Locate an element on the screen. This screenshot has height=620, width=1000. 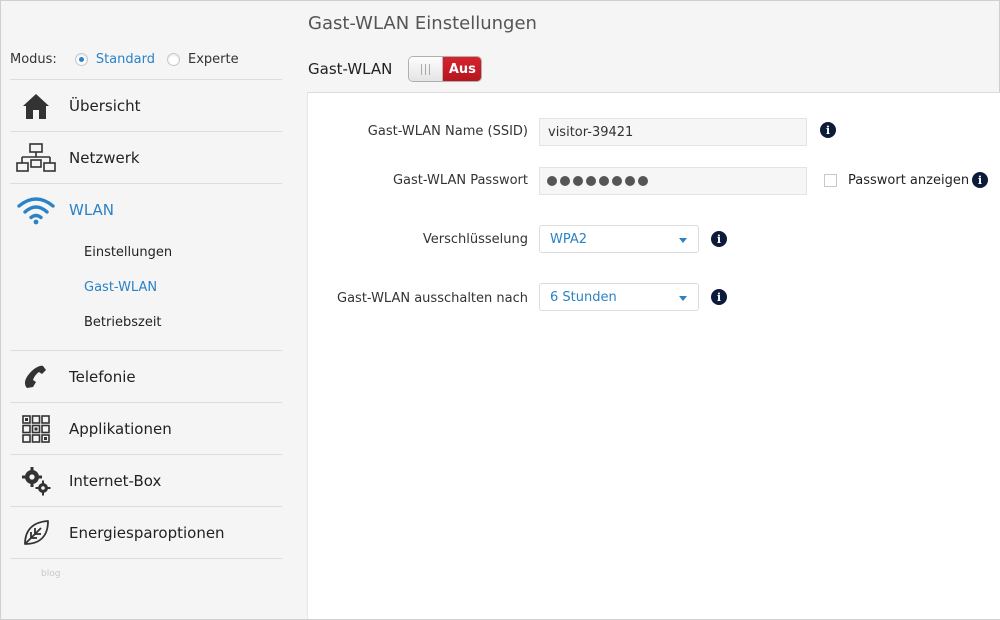
leaf-icon is located at coordinates (36, 533).